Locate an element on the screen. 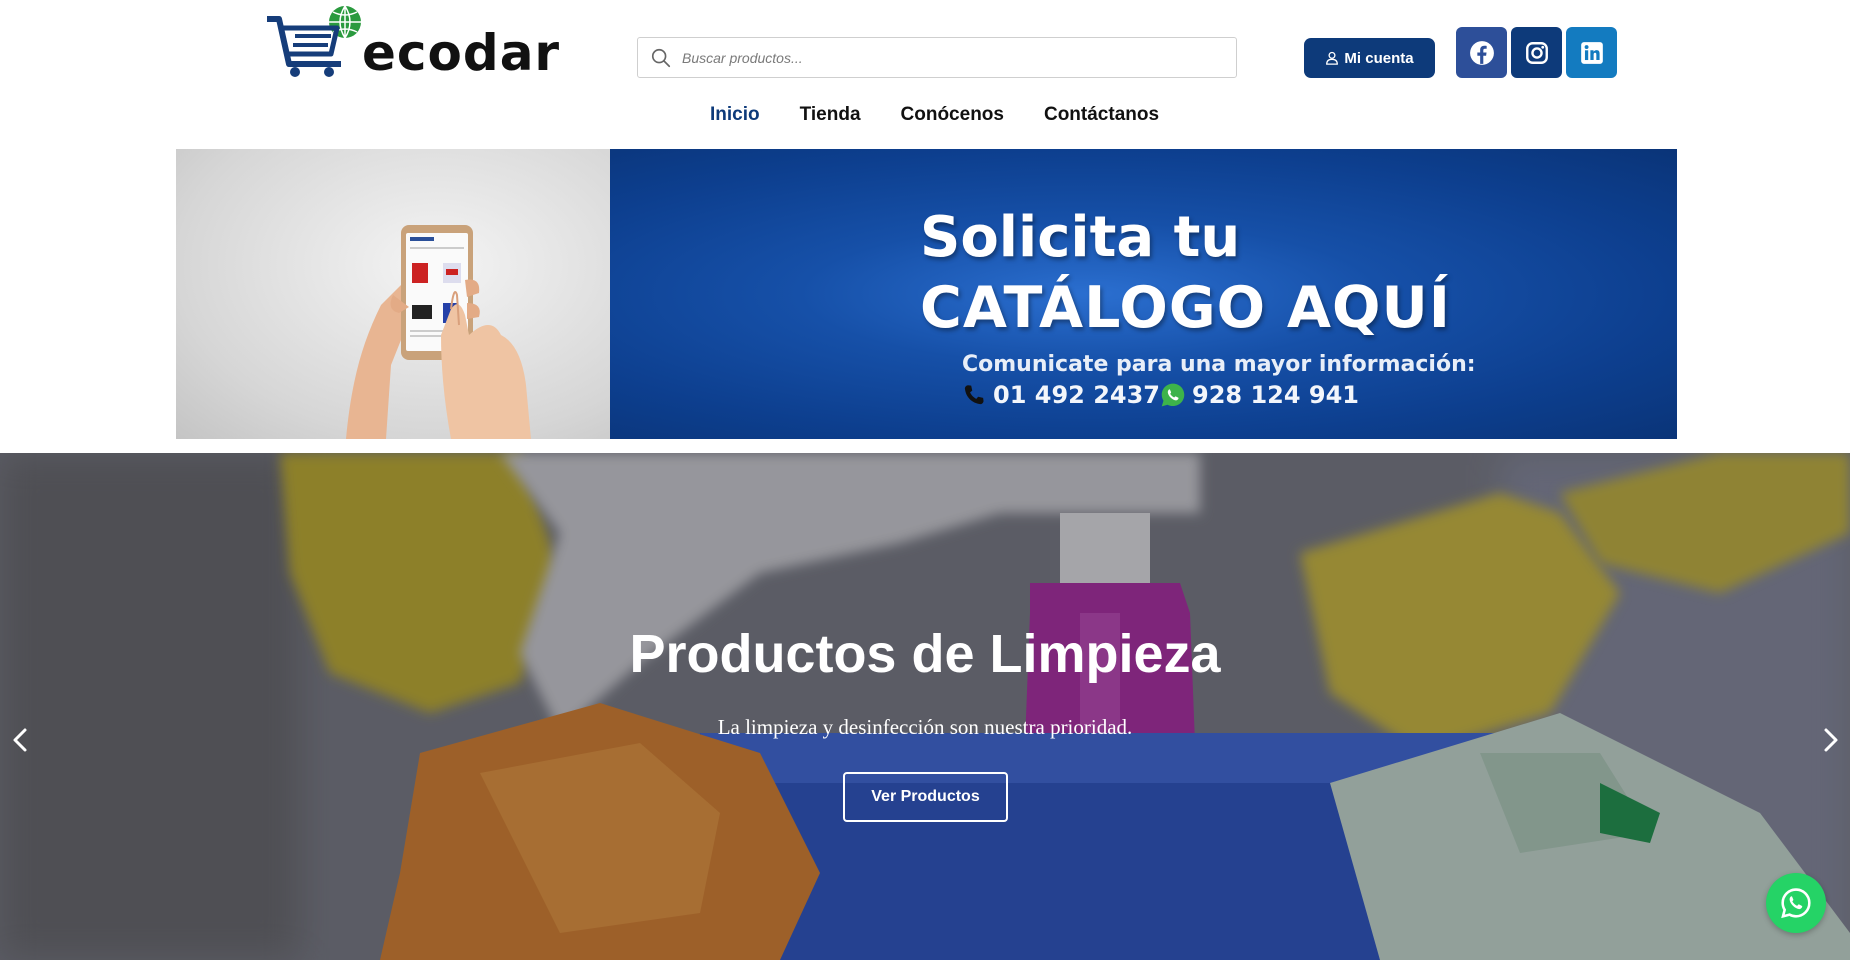 The image size is (1850, 960). whatsapp-chat-button is located at coordinates (1796, 903).